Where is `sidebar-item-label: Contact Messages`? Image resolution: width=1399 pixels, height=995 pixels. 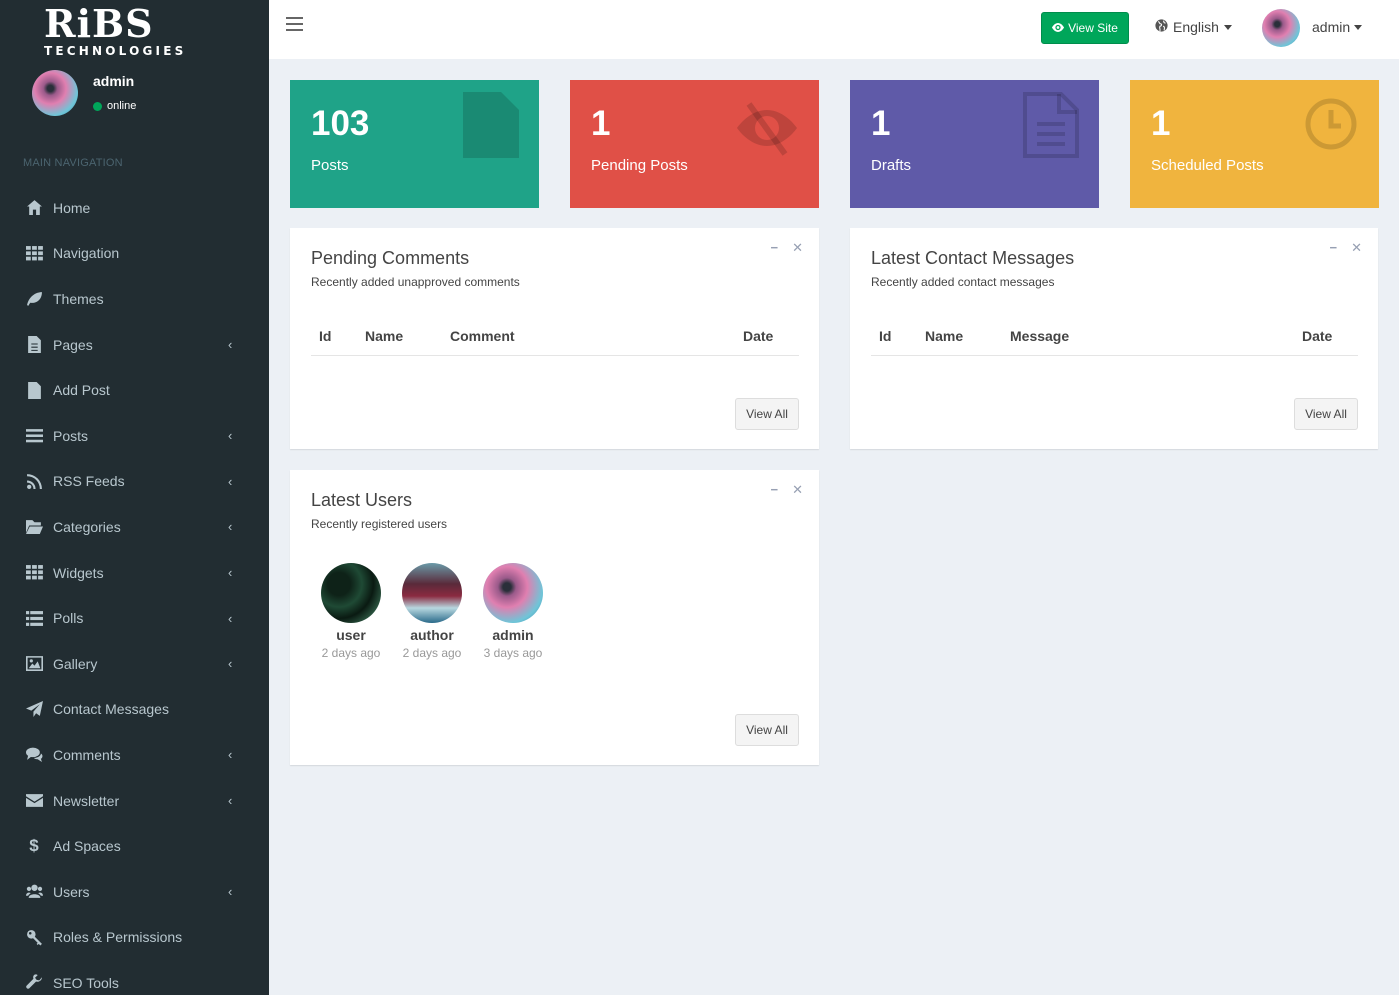 sidebar-item-label: Contact Messages is located at coordinates (111, 709).